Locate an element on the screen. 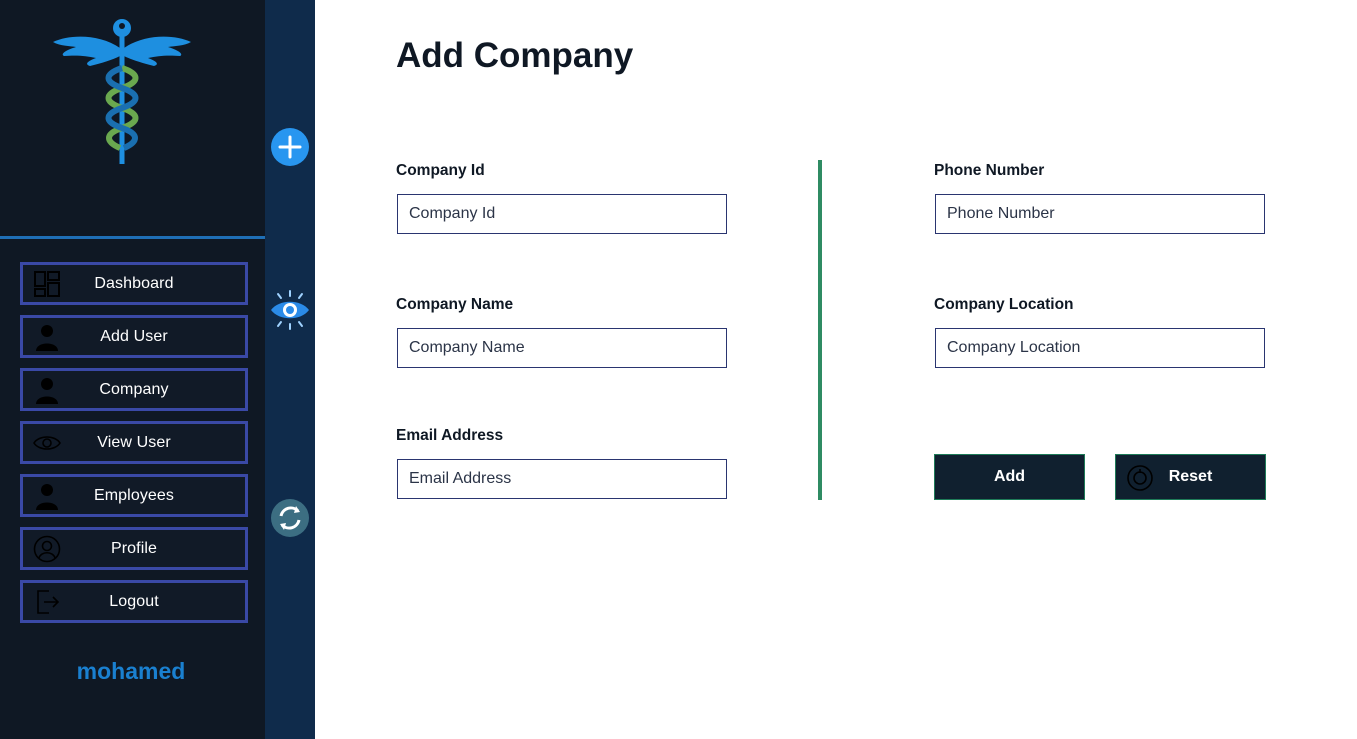  sidebar-item-view-user: View User is located at coordinates (134, 442).